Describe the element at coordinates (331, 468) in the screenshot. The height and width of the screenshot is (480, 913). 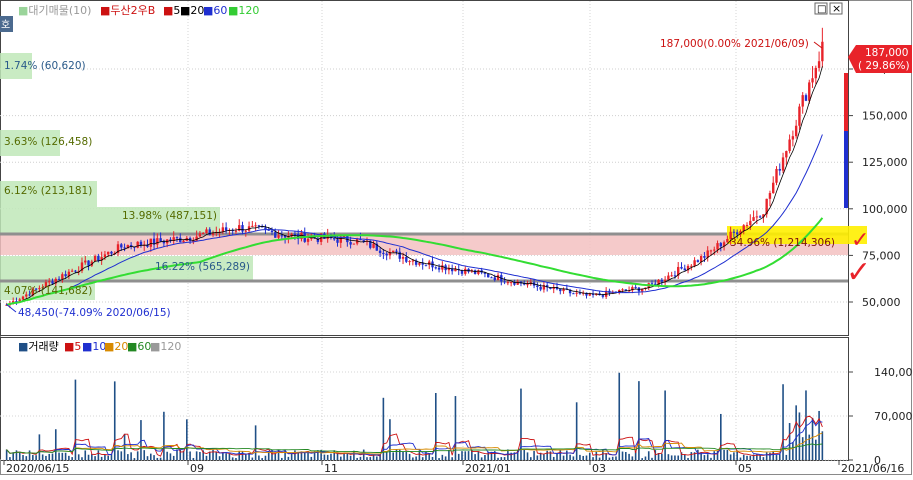
I see `date-tick-label: 11` at that location.